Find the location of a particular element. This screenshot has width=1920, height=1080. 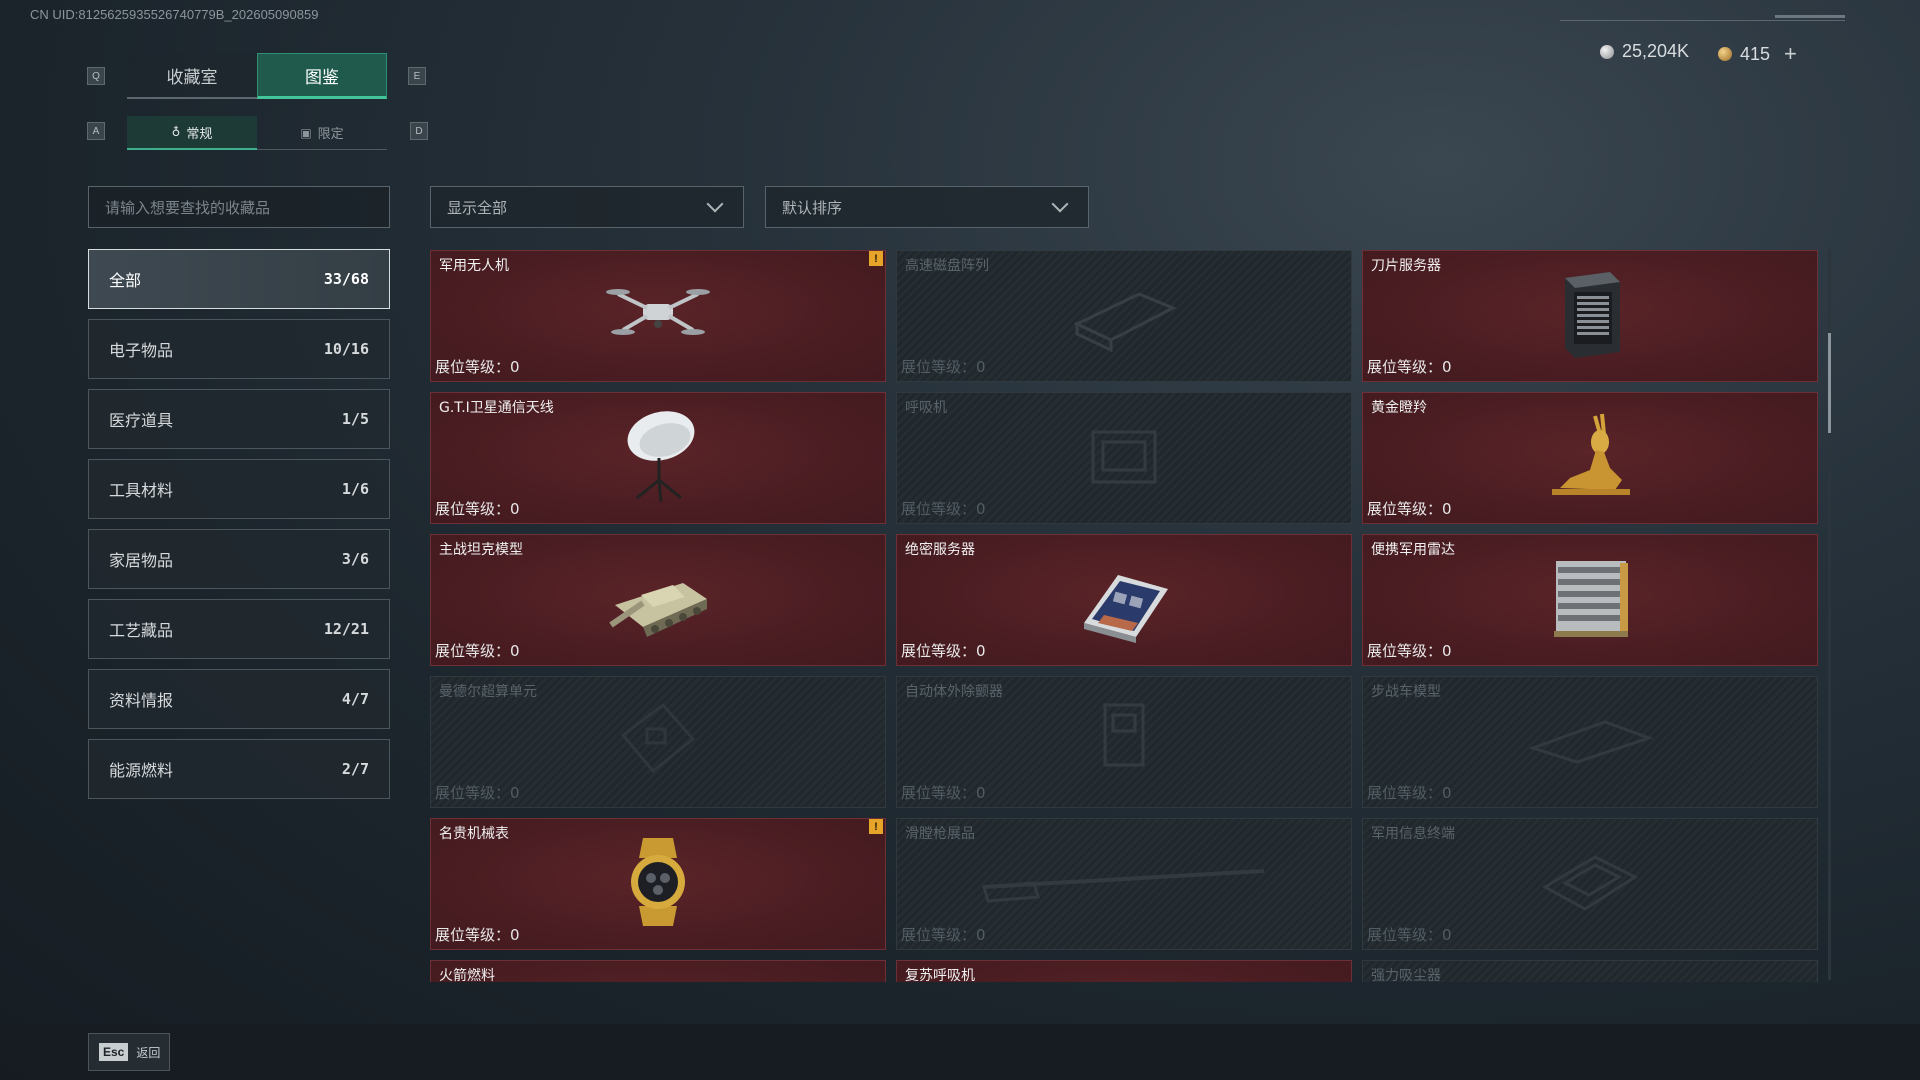

ventilator-icon is located at coordinates (1124, 458).